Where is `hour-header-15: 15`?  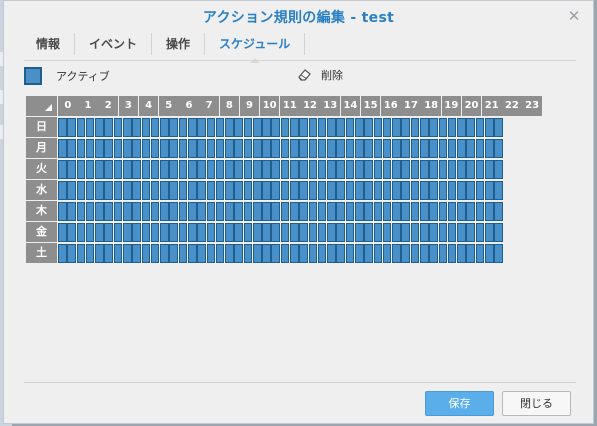 hour-header-15: 15 is located at coordinates (370, 106).